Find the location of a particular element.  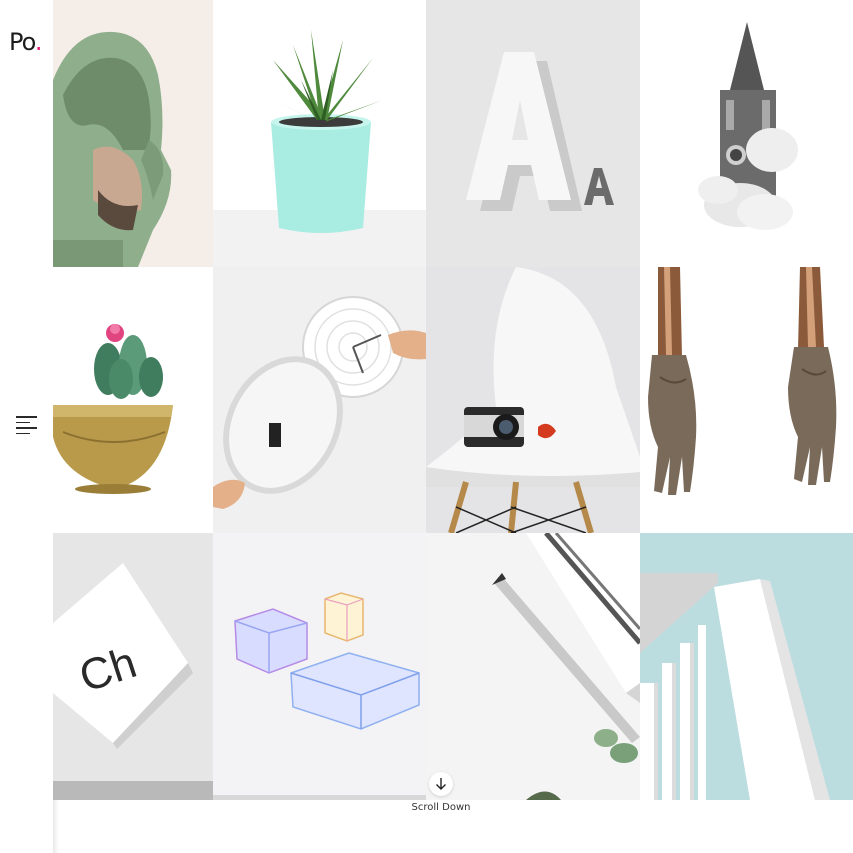

logo: Po. is located at coordinates (25, 42).